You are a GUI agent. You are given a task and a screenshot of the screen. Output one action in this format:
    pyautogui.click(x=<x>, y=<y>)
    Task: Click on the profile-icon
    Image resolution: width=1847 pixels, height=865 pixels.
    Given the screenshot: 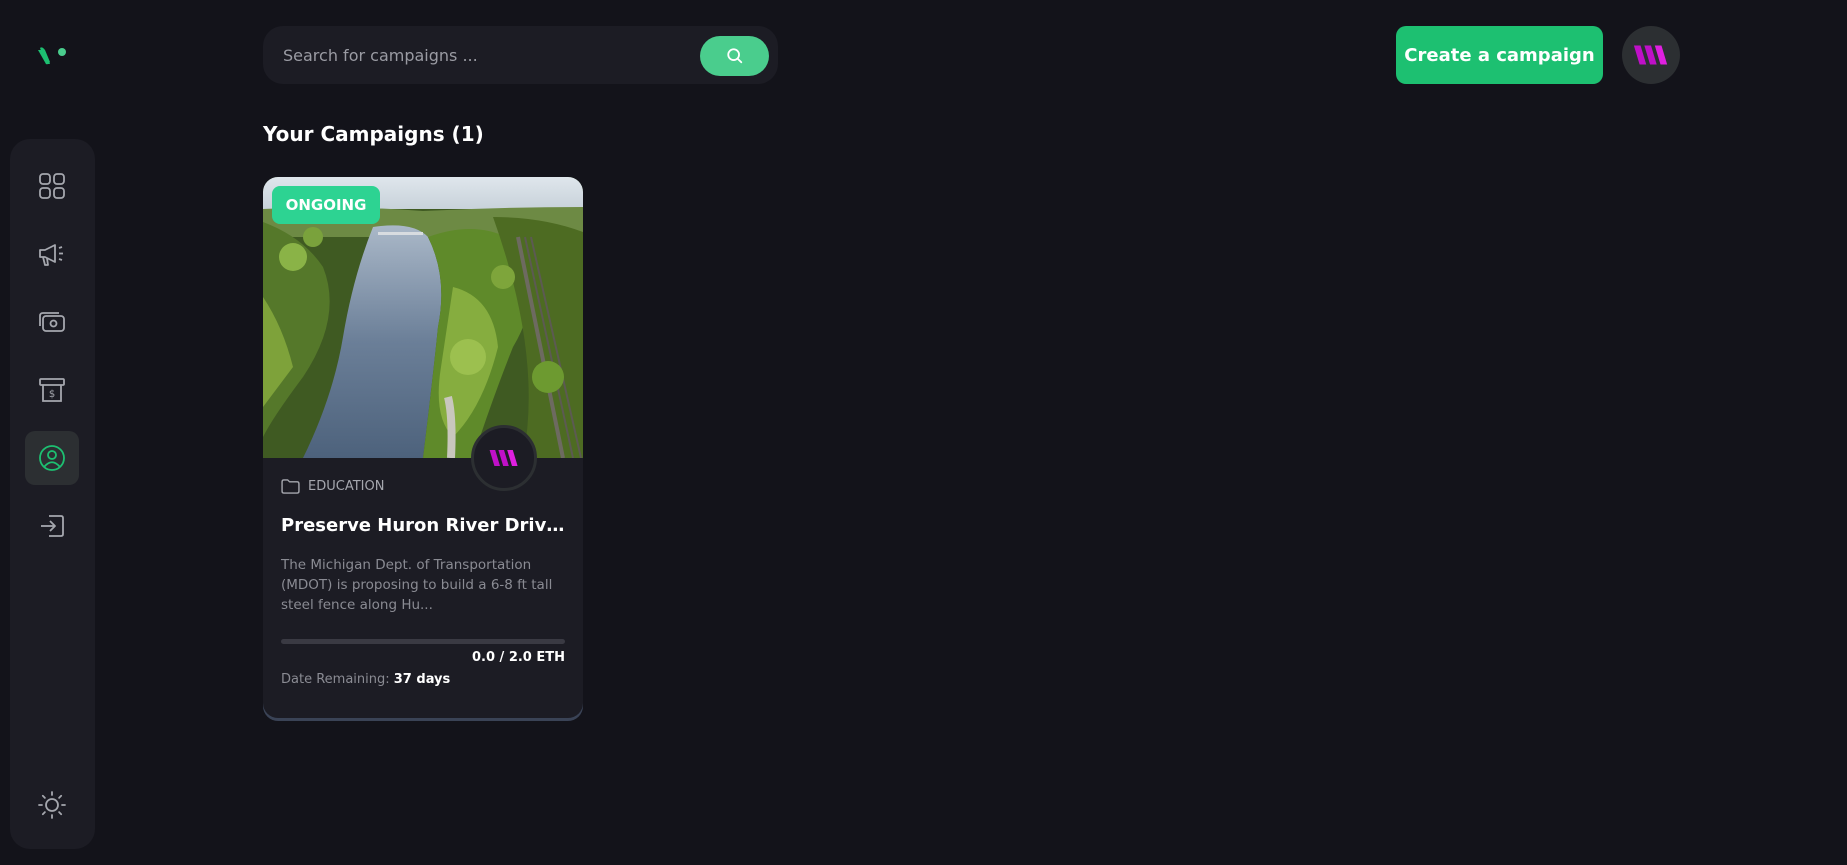 What is the action you would take?
    pyautogui.click(x=52, y=458)
    